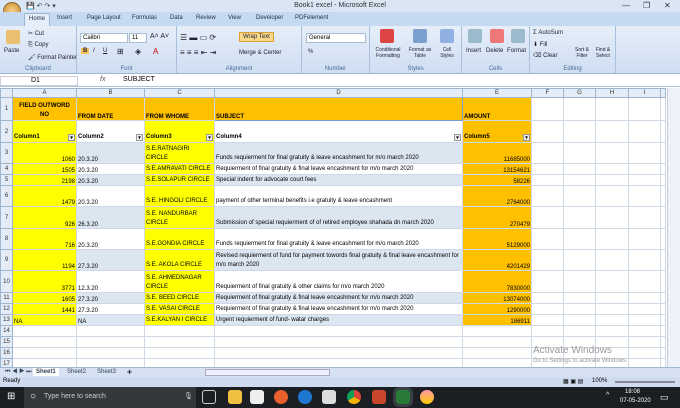 Image resolution: width=680 pixels, height=408 pixels. I want to click on font-size-select: 11, so click(138, 38).